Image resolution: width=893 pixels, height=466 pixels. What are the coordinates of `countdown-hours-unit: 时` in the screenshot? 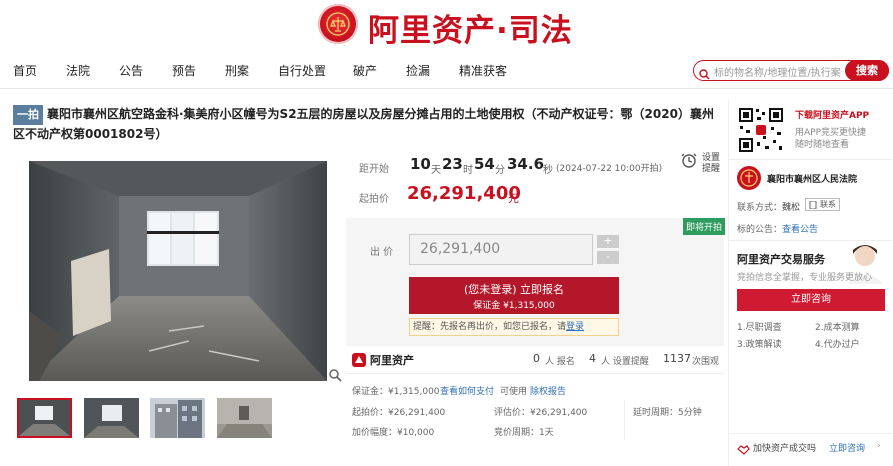 It's located at (468, 170).